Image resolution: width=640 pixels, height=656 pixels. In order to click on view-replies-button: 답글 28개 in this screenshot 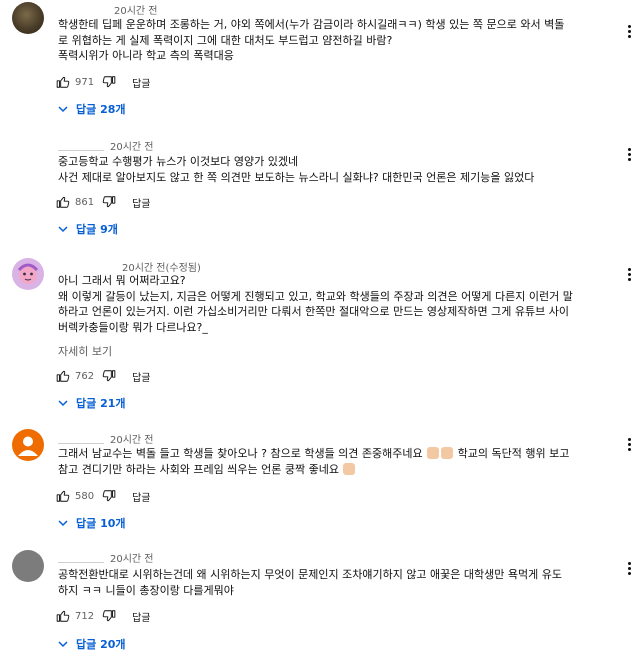, I will do `click(92, 109)`.